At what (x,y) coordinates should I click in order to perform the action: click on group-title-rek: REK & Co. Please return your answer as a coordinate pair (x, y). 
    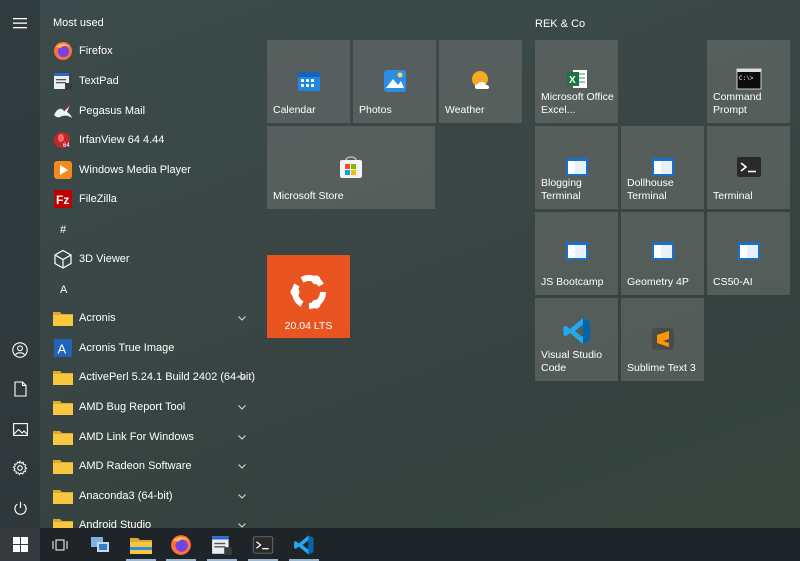
    Looking at the image, I should click on (560, 24).